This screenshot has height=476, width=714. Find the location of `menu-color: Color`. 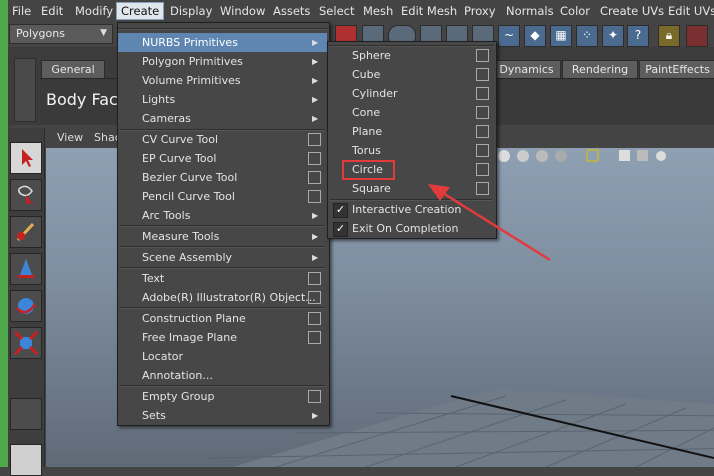

menu-color: Color is located at coordinates (575, 11).